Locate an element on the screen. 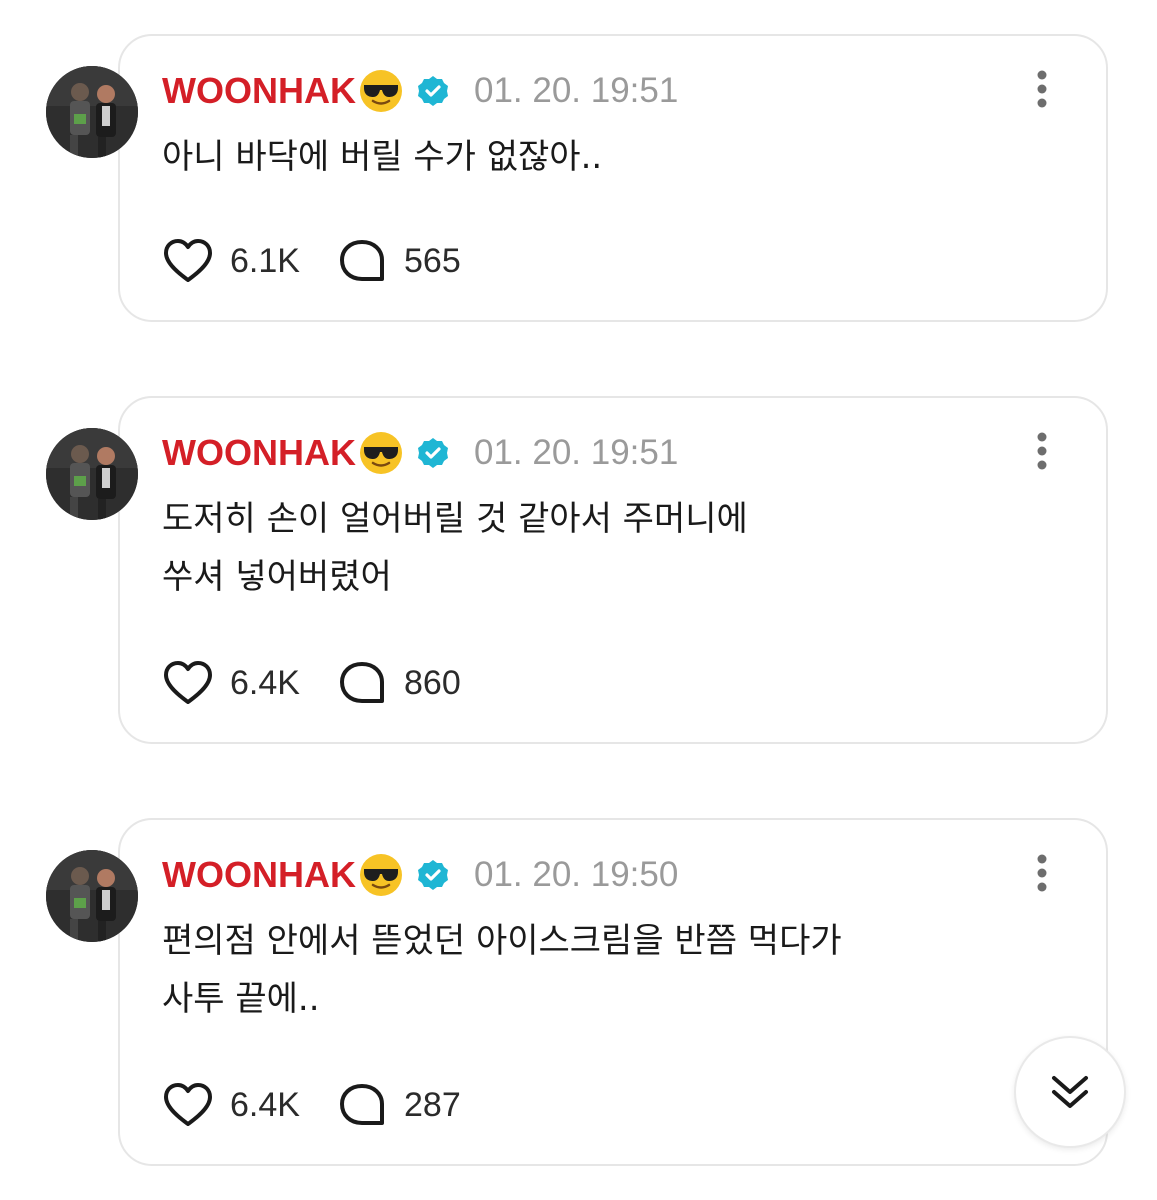  post-text: 편의점 안에서 뜯었던 아이스크림을 반쯤 먹다가 사투 끝에.. is located at coordinates (502, 970).